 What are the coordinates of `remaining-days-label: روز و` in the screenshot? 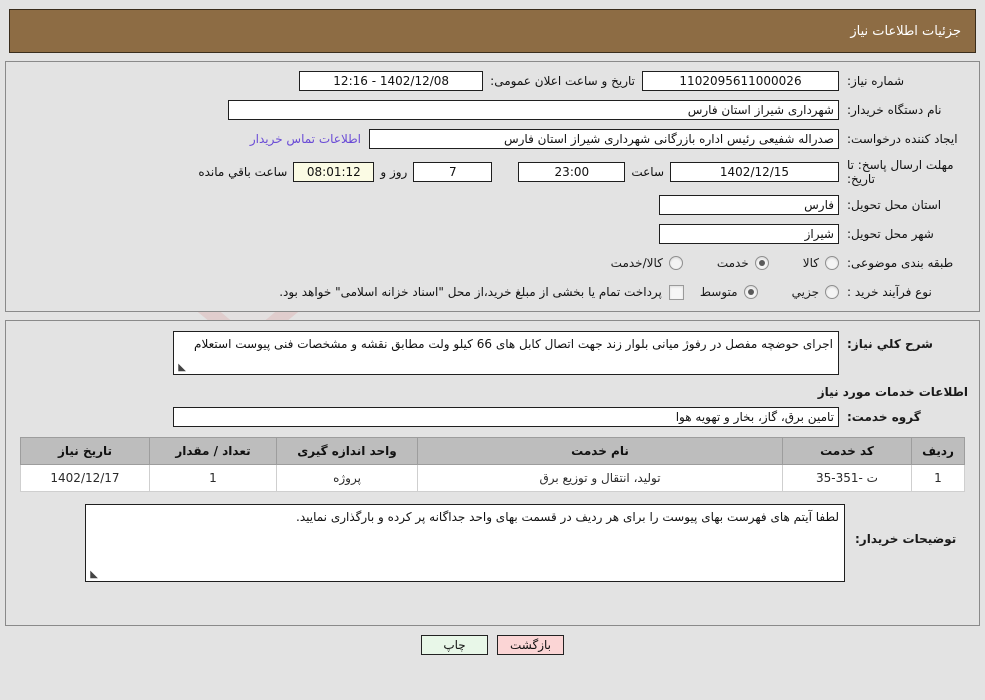 It's located at (394, 172).